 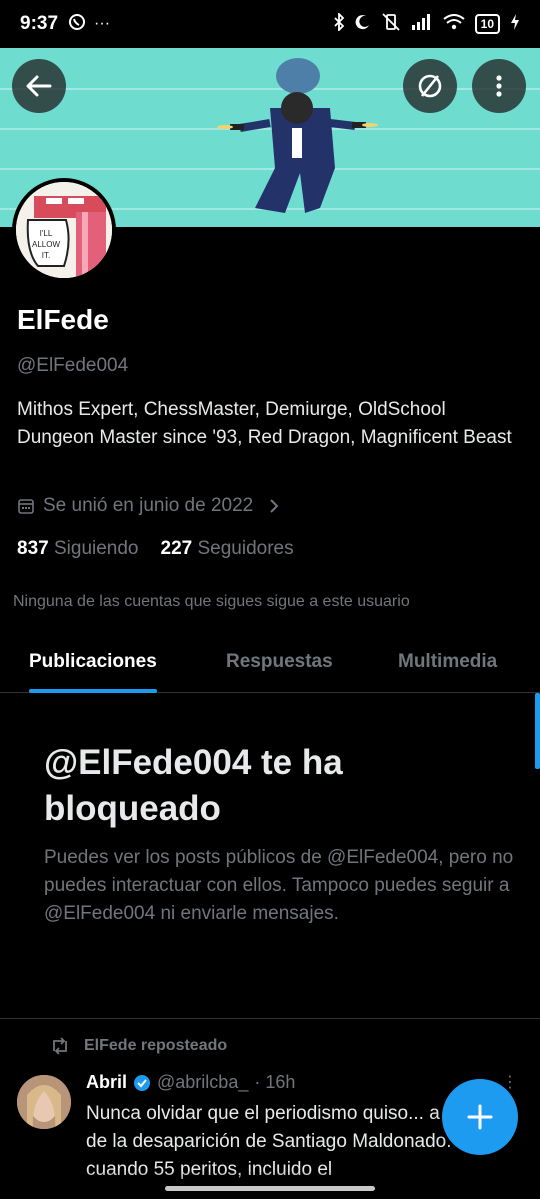 I want to click on battery-icon: 10, so click(x=487, y=24).